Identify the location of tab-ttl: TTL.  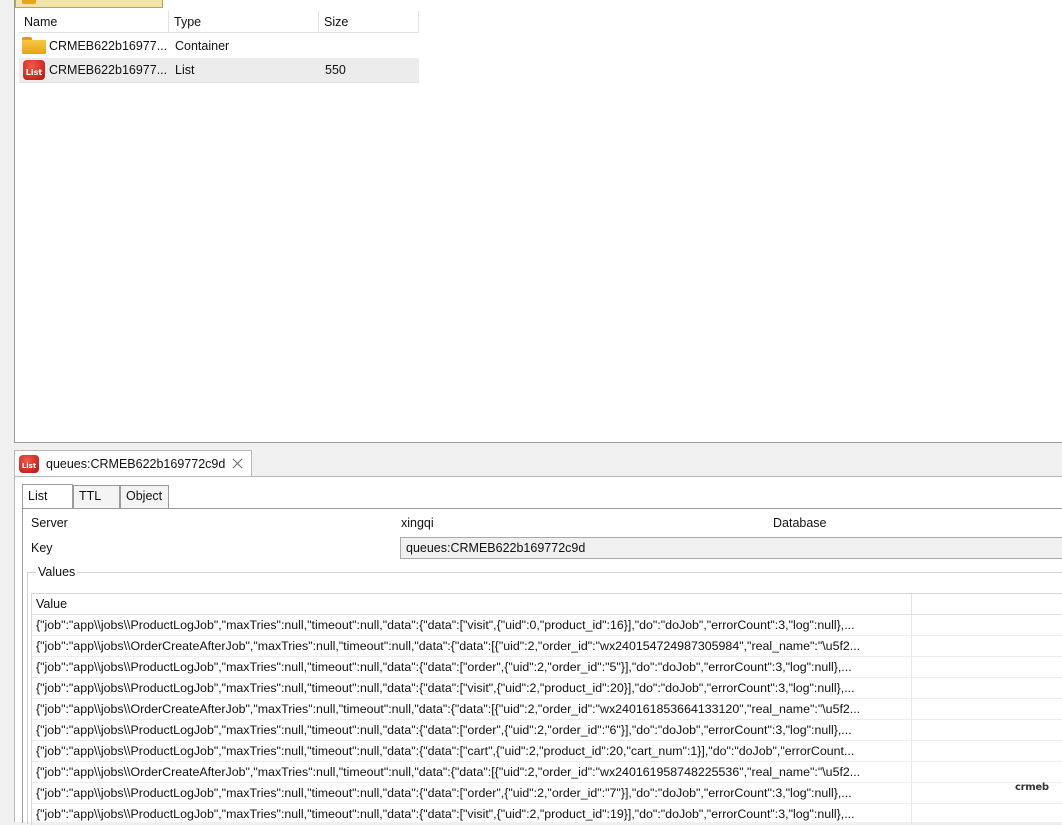
(96, 496).